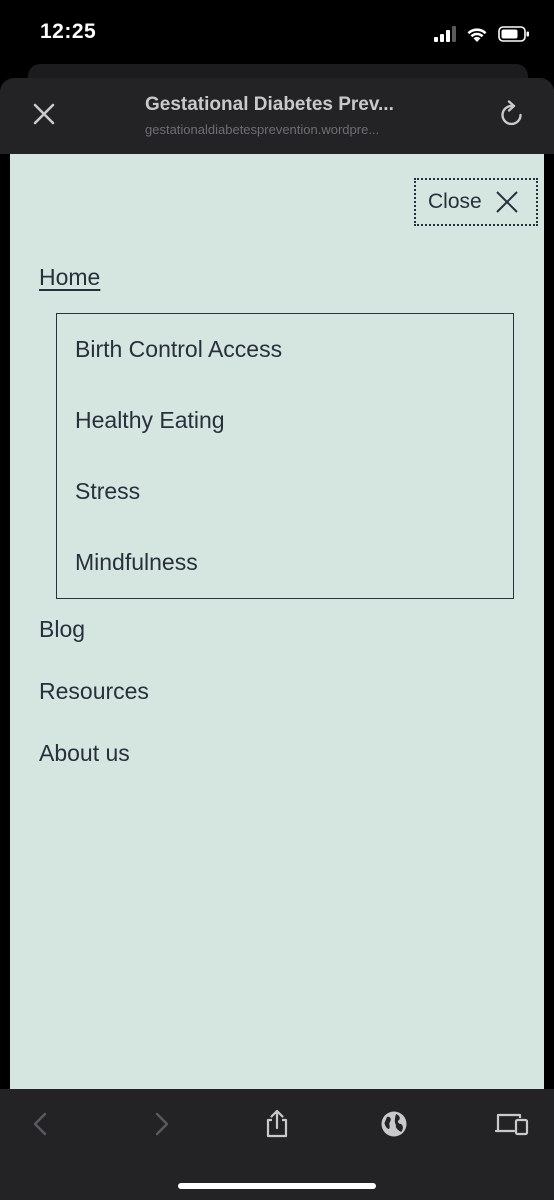 The image size is (554, 1200). Describe the element at coordinates (107, 491) in the screenshot. I see `nav-stress: Stress` at that location.